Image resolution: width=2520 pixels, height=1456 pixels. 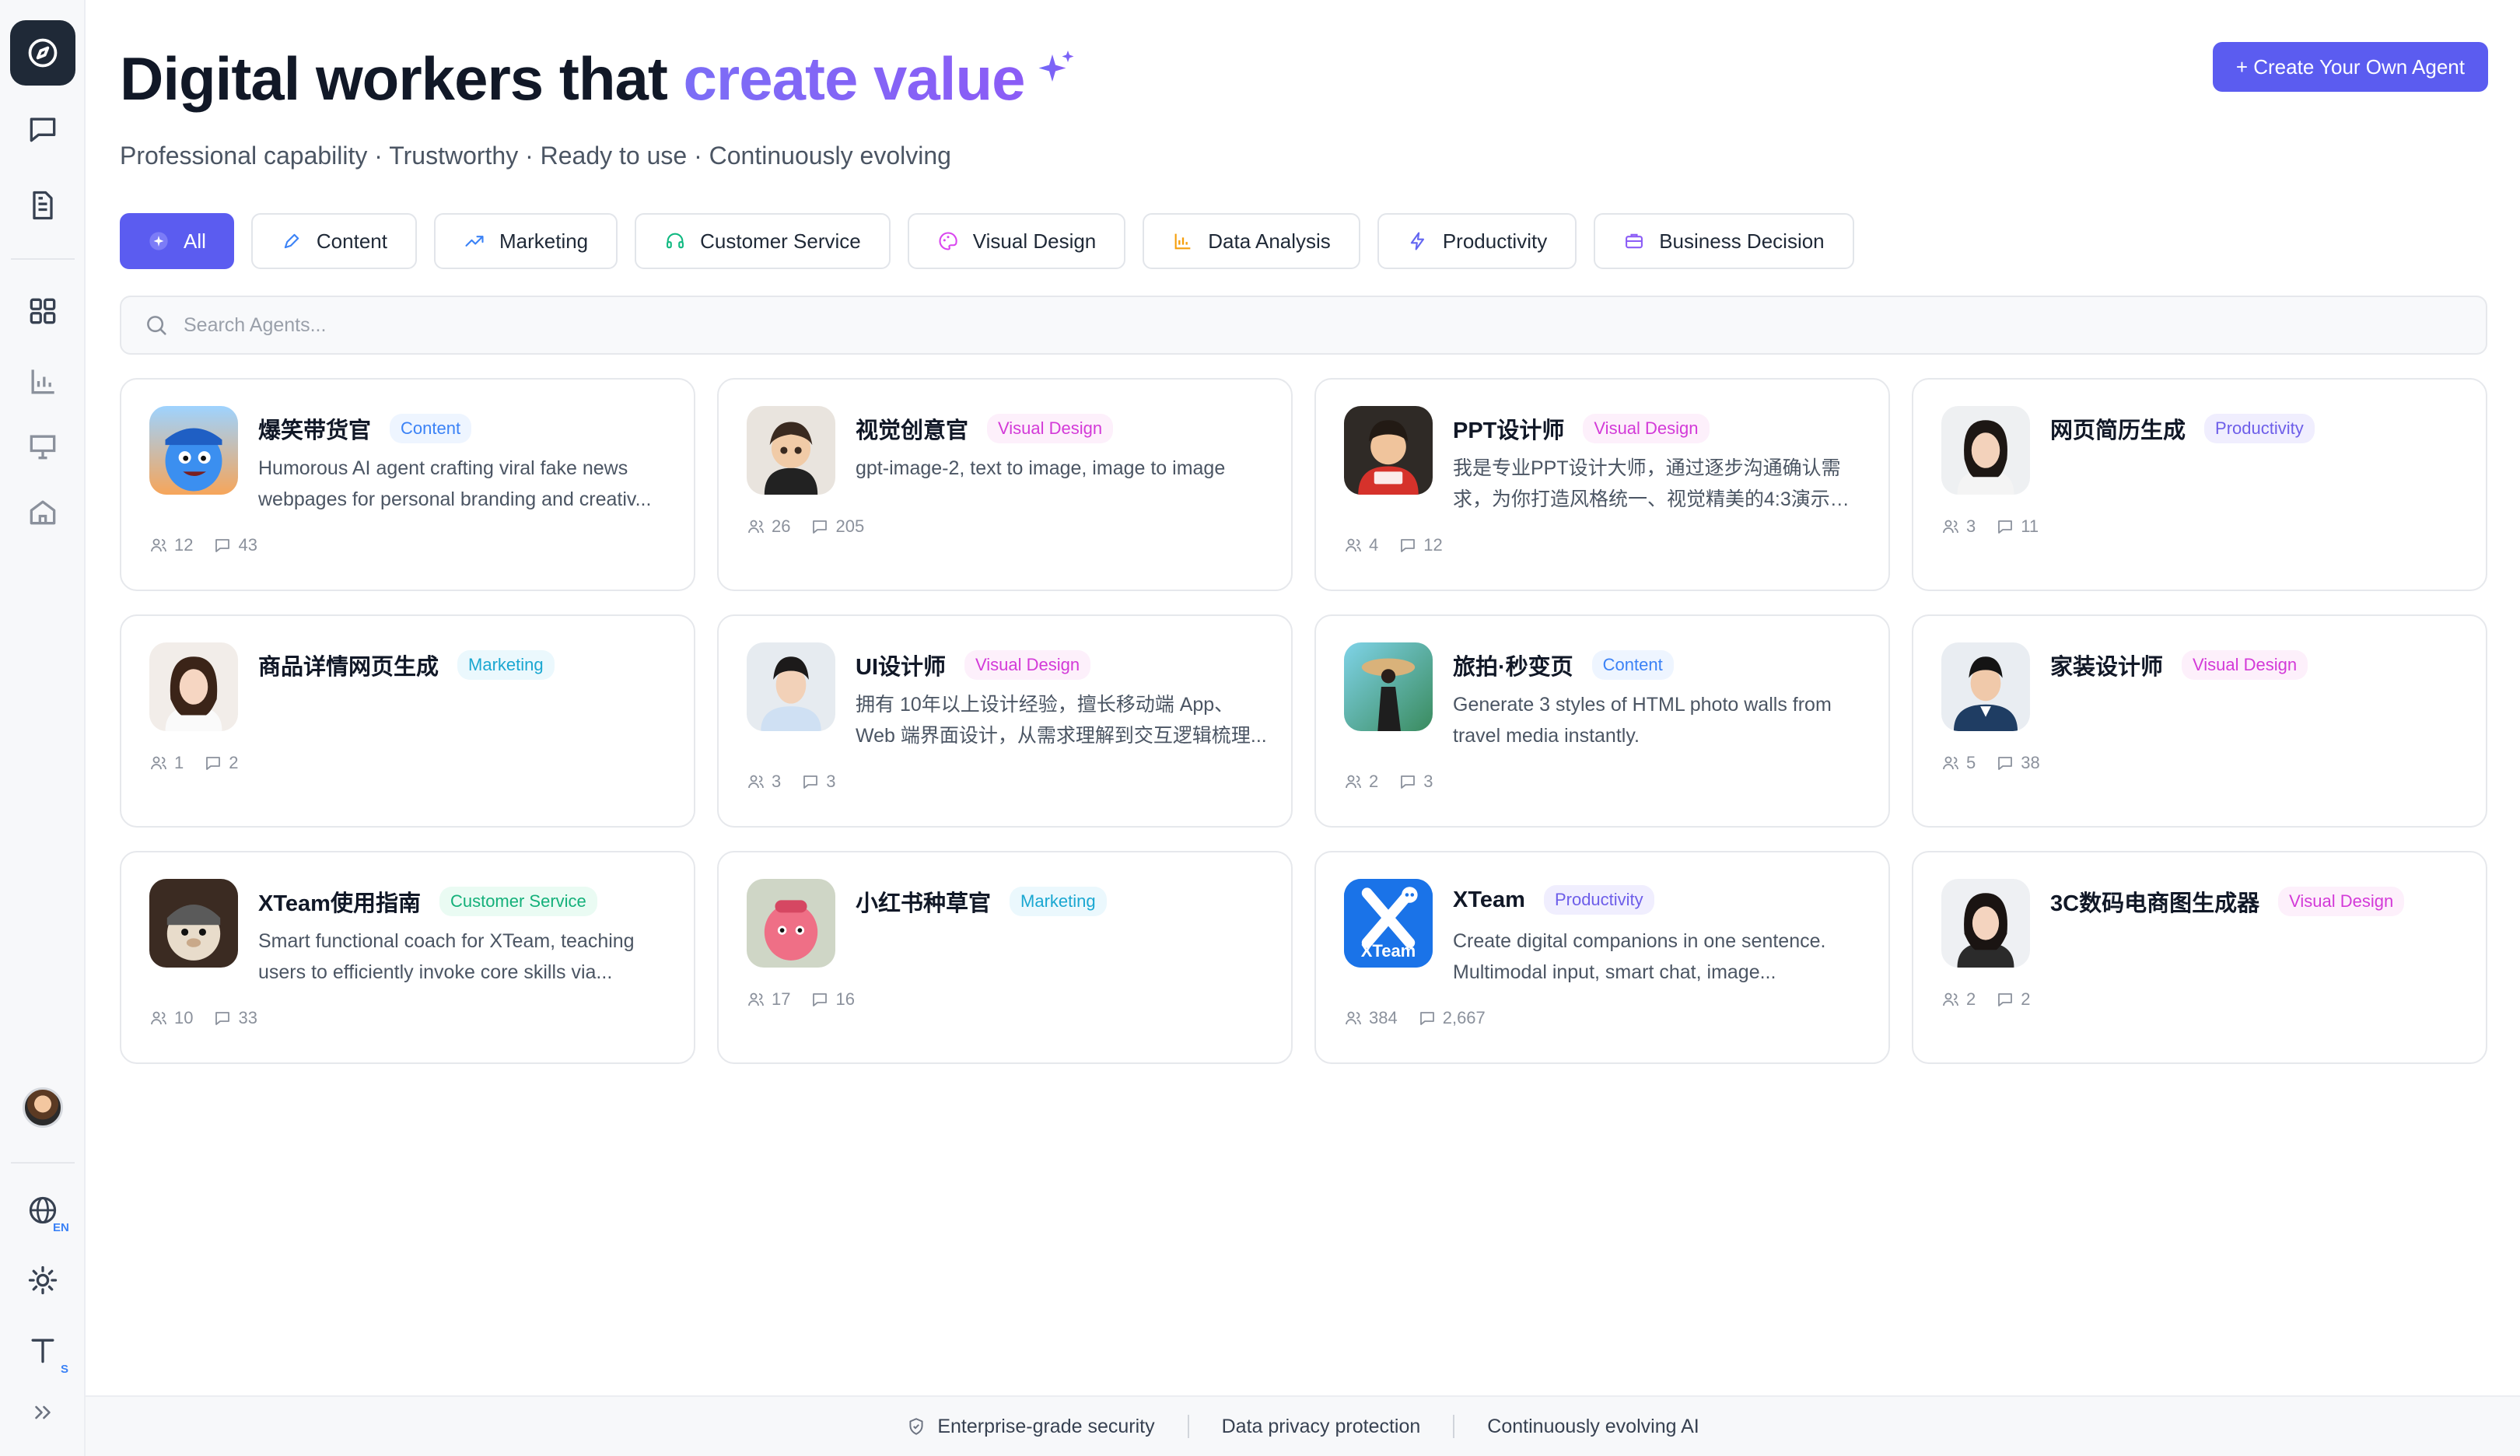 I want to click on agent-name-row: PPT设计师 Visual Design, so click(x=1582, y=428).